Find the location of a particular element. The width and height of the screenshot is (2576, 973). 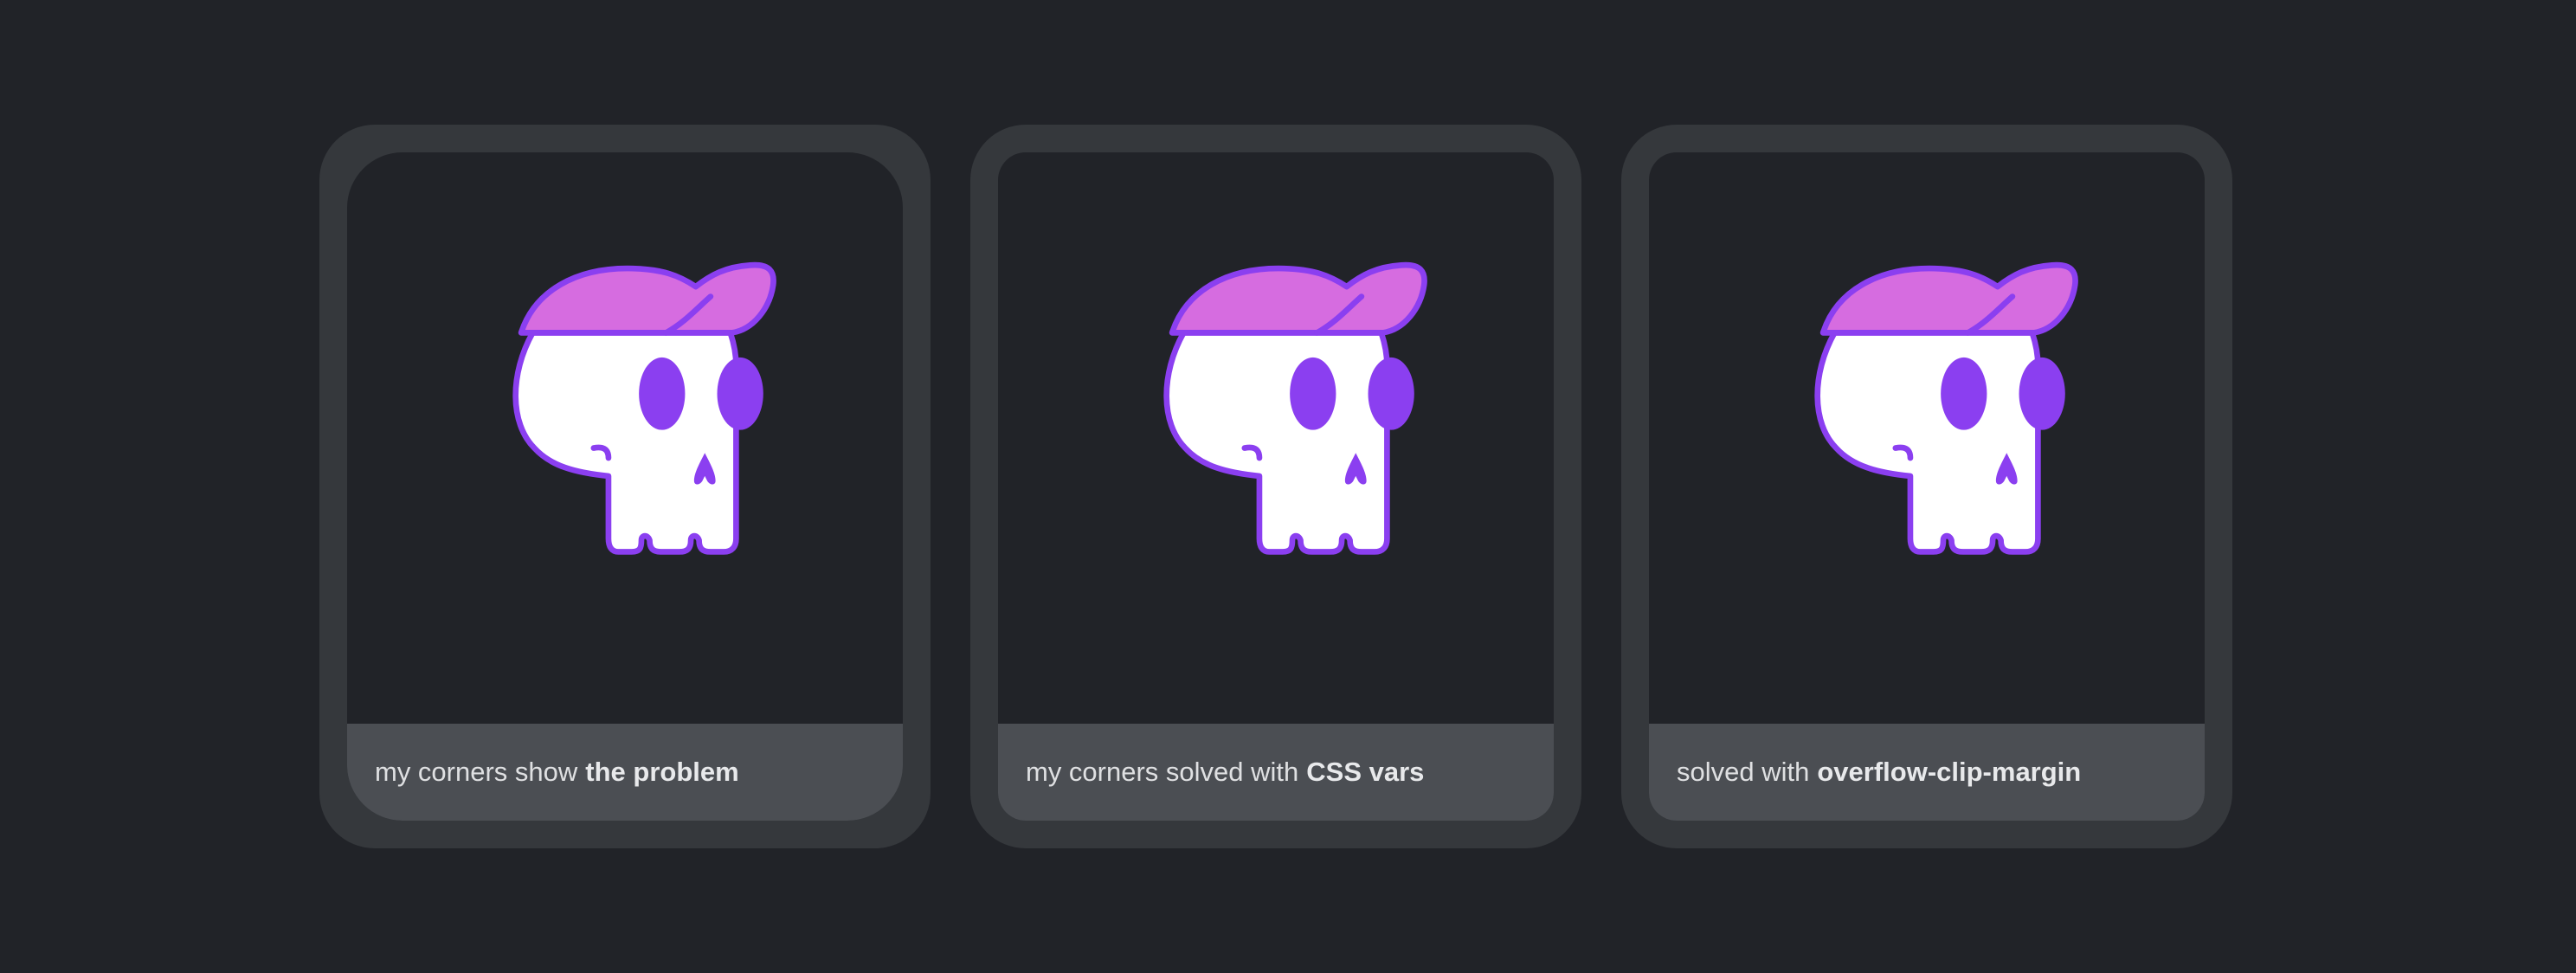

caption-emphasis: CSS vars is located at coordinates (1365, 772).